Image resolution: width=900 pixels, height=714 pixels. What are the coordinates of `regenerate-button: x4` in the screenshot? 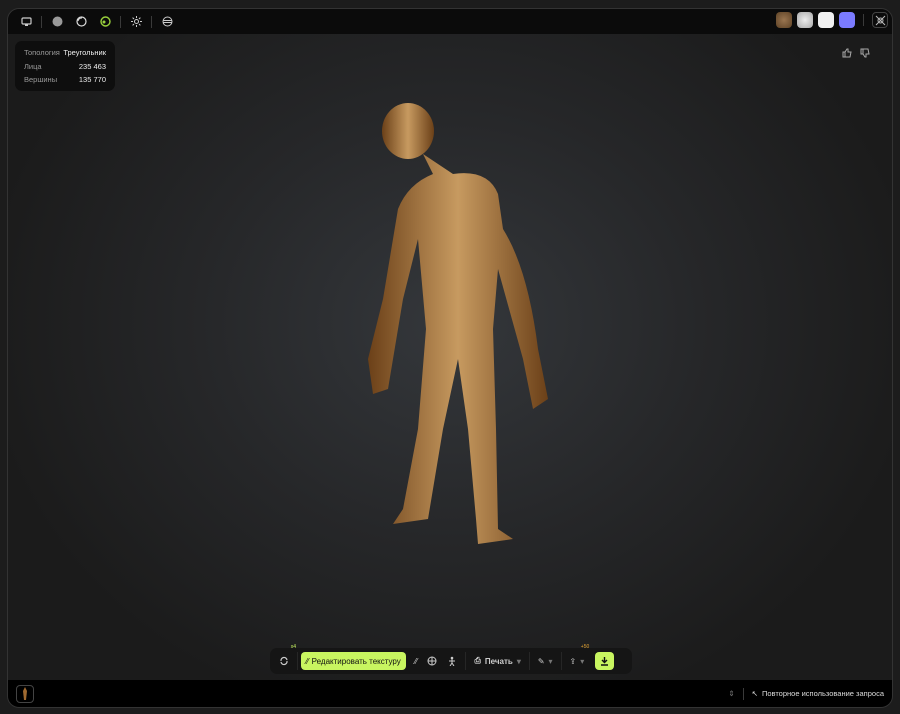 It's located at (285, 657).